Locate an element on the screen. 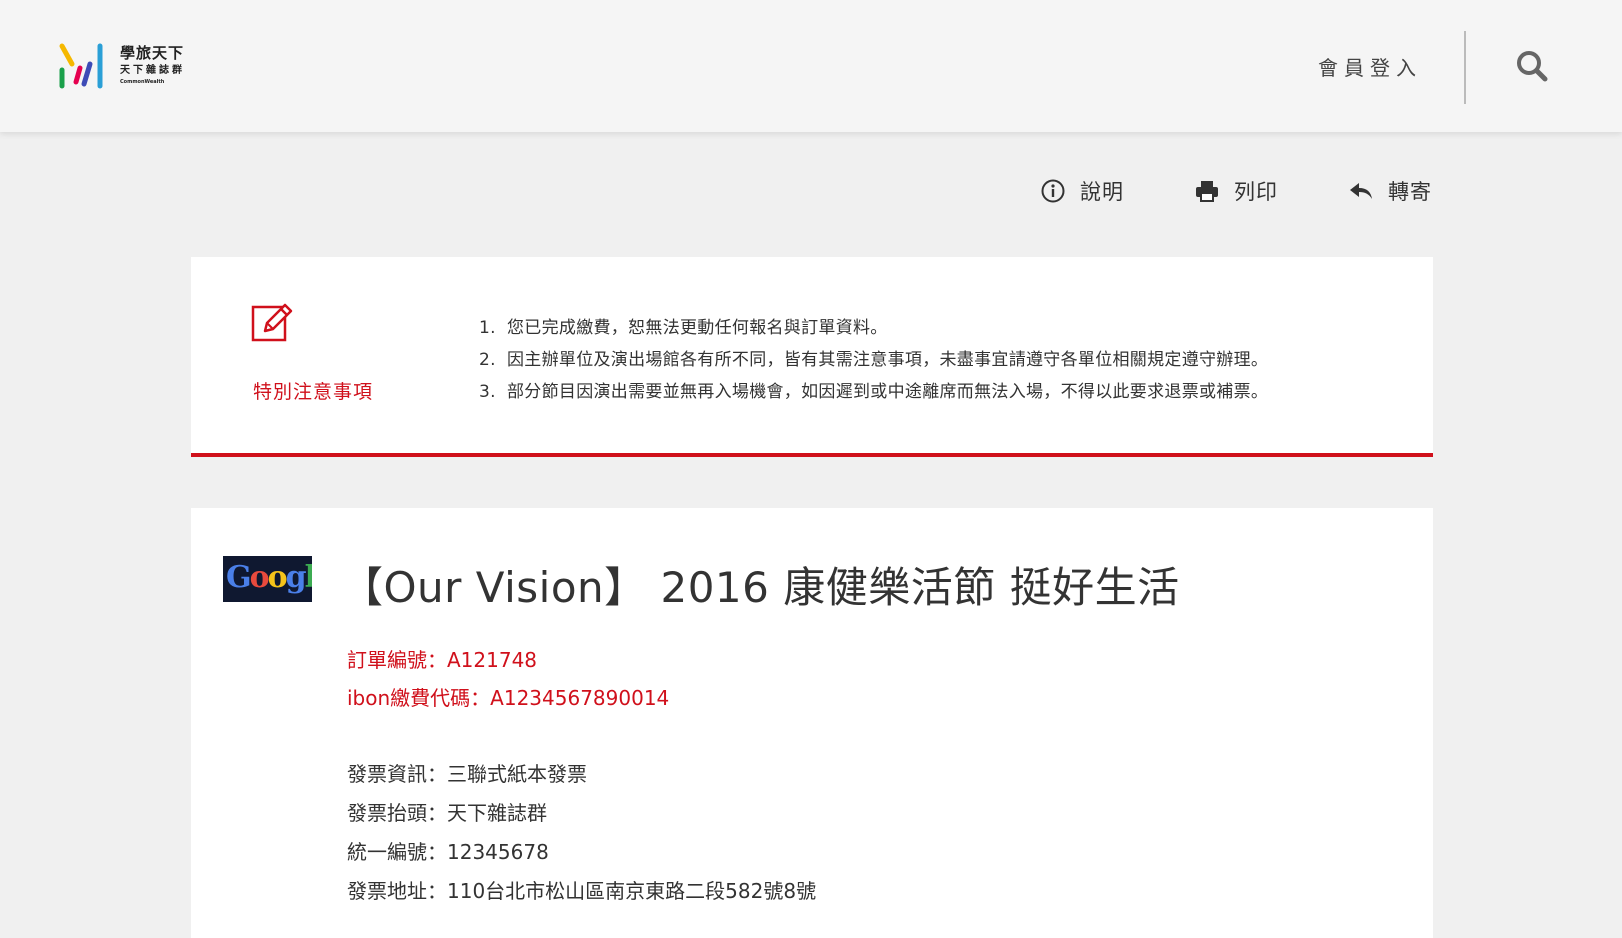 The height and width of the screenshot is (938, 1622). logo-subtitle: 天下雜誌群 is located at coordinates (152, 70).